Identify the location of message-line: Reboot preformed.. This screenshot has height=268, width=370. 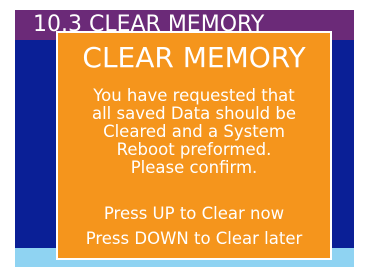
(194, 149).